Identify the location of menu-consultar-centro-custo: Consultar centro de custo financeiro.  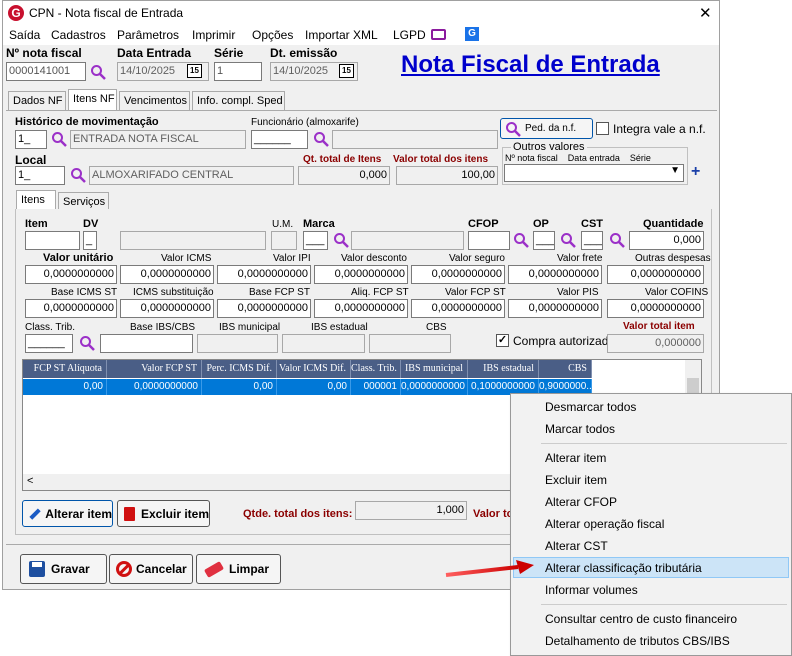
(641, 619).